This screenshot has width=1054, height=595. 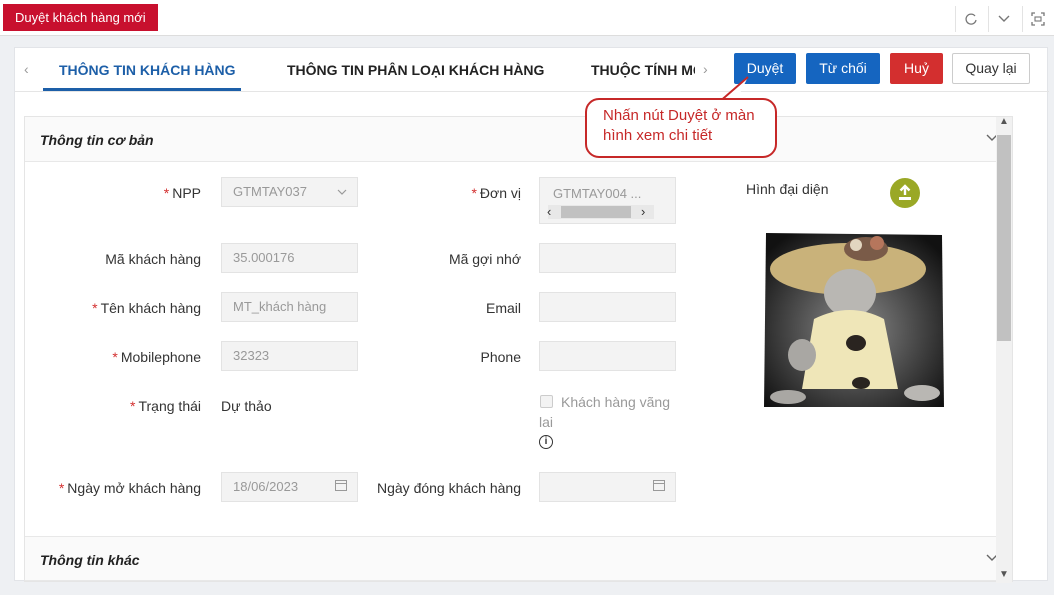 I want to click on tab-prev-arrow: ‹, so click(x=26, y=69).